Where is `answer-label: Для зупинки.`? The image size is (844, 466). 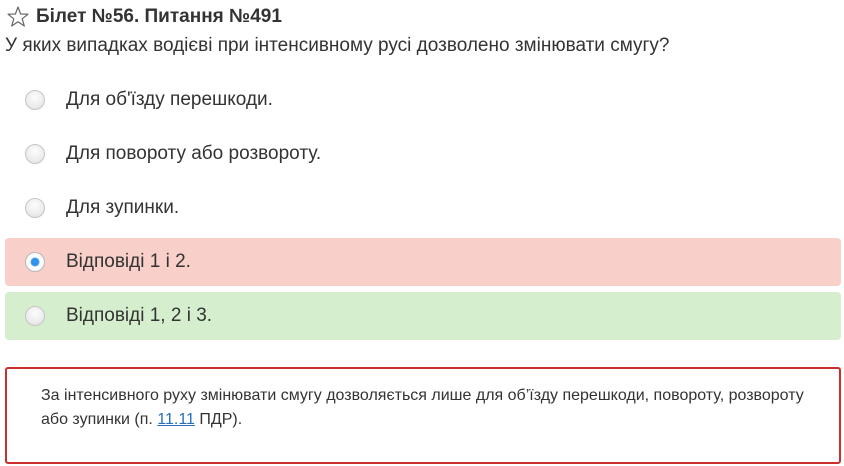 answer-label: Для зупинки. is located at coordinates (123, 207).